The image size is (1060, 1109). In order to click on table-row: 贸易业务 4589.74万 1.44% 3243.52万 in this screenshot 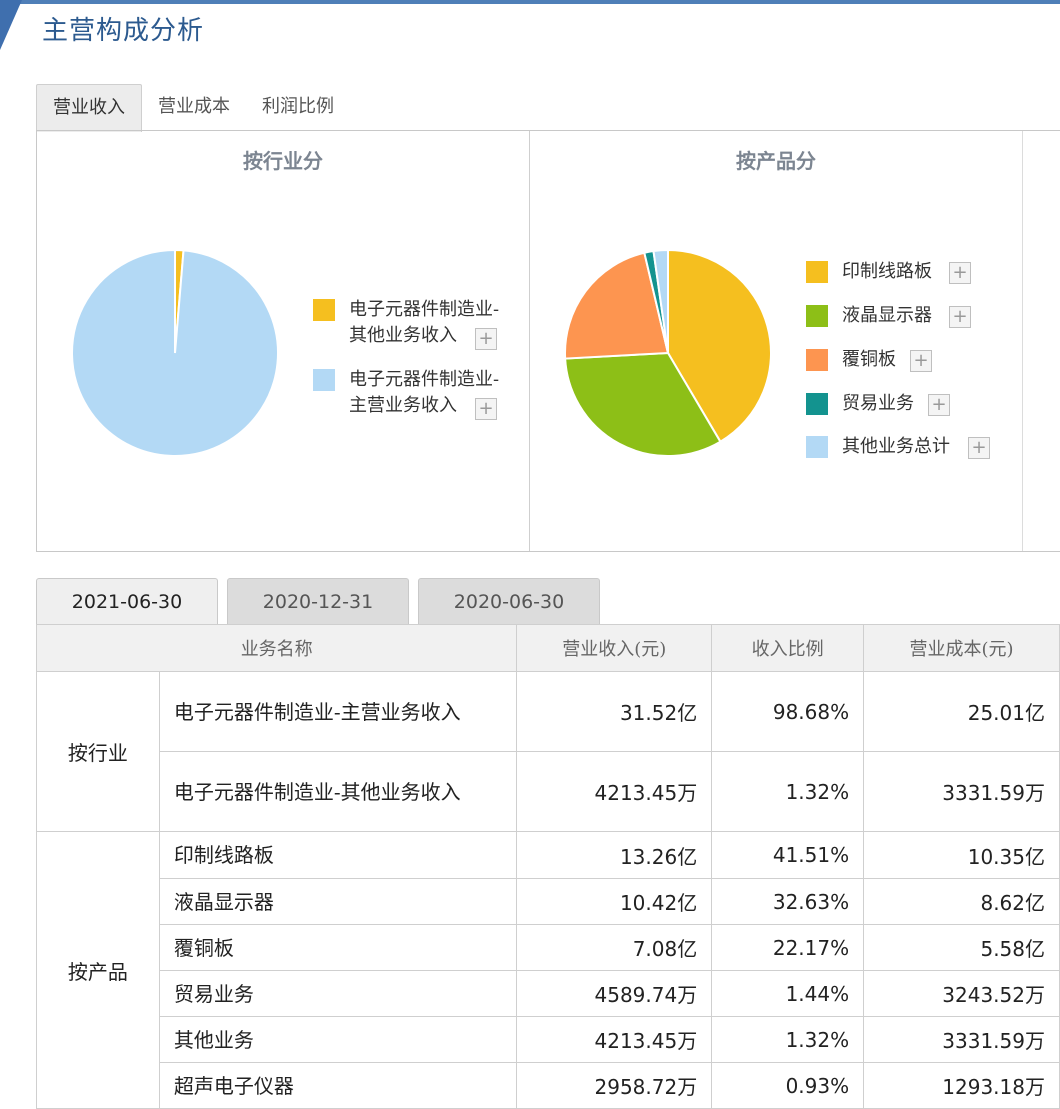, I will do `click(548, 993)`.